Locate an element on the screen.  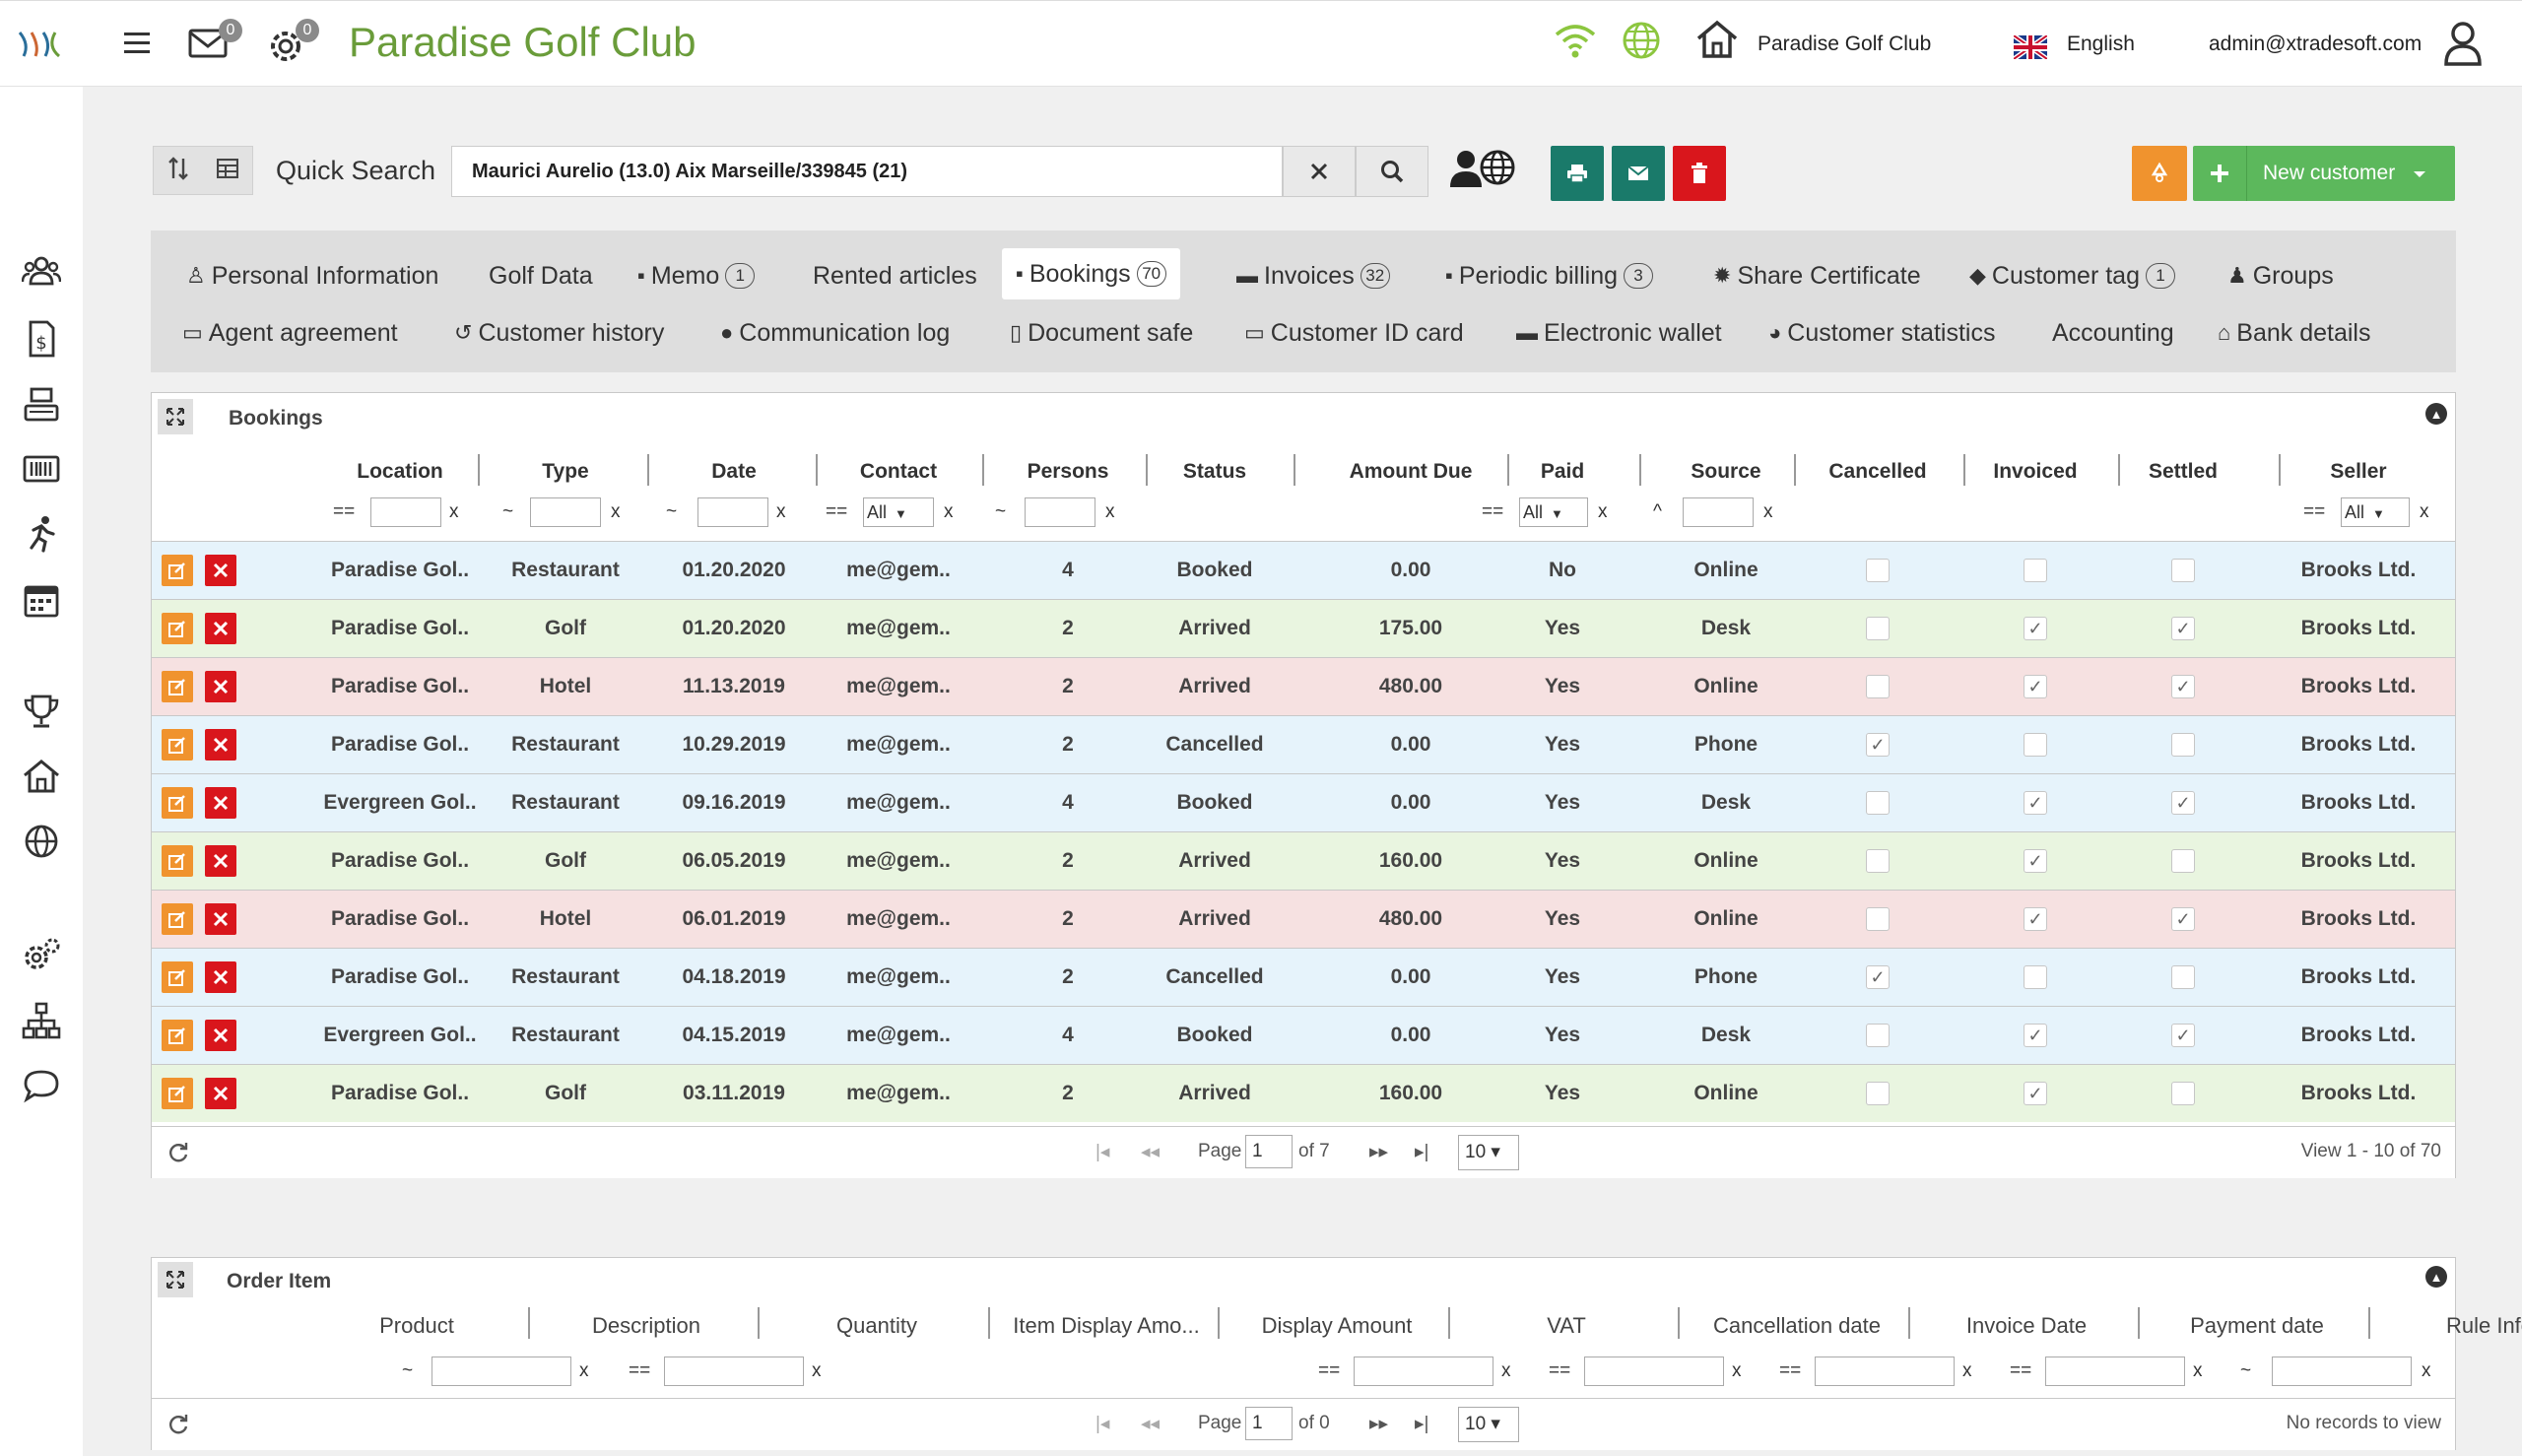
club-name: Paradise Golf Club is located at coordinates (1844, 44).